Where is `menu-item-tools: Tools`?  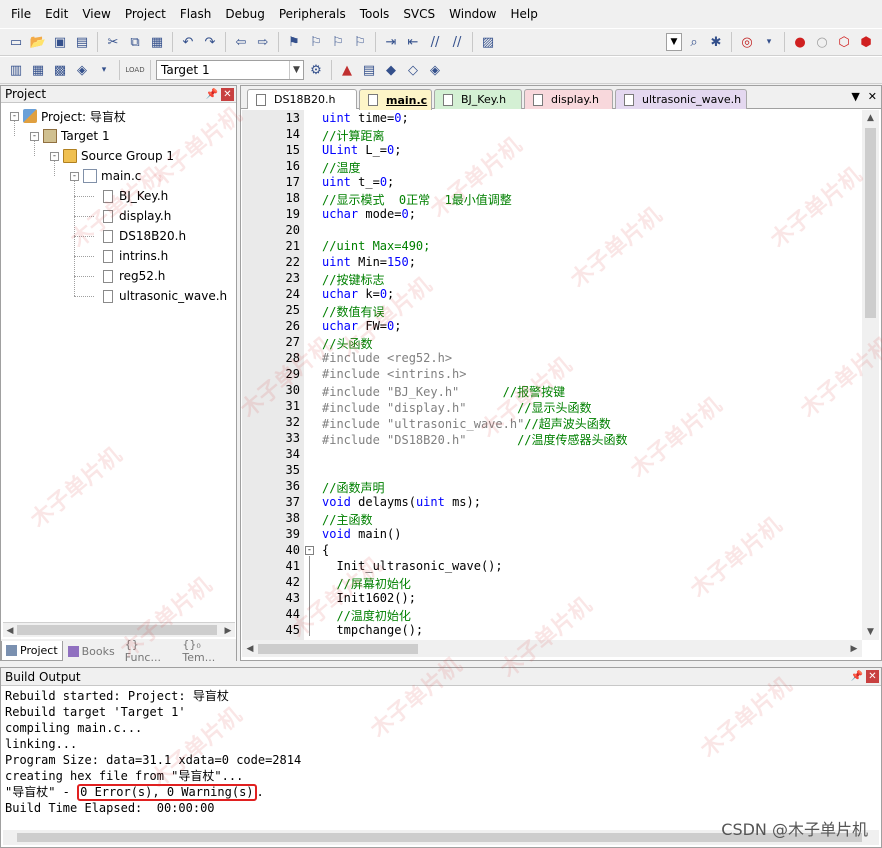 menu-item-tools: Tools is located at coordinates (375, 14).